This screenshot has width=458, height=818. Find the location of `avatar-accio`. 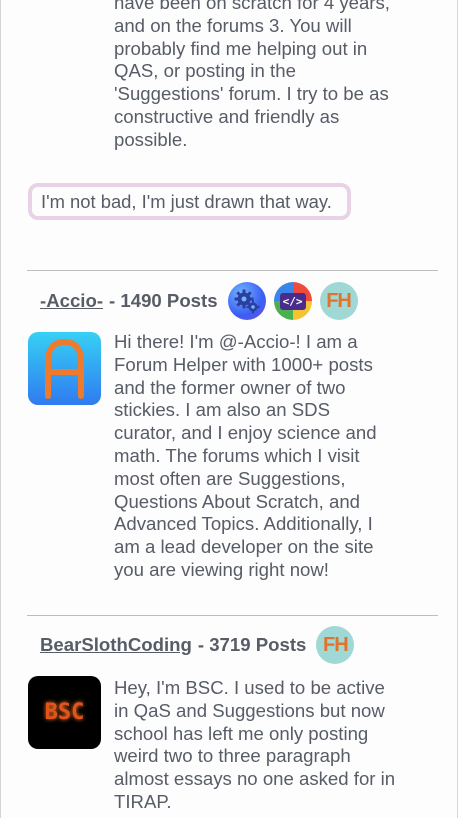

avatar-accio is located at coordinates (64, 368).